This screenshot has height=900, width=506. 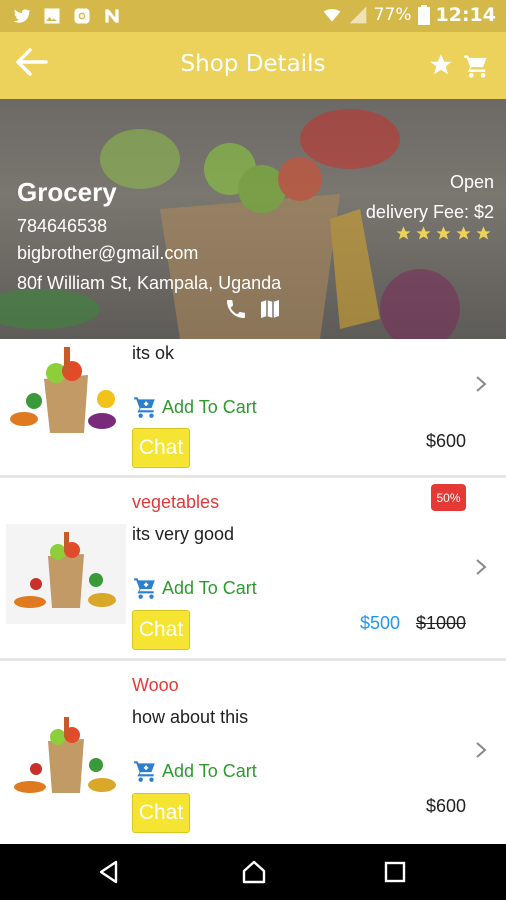 I want to click on n-app-icon, so click(x=112, y=16).